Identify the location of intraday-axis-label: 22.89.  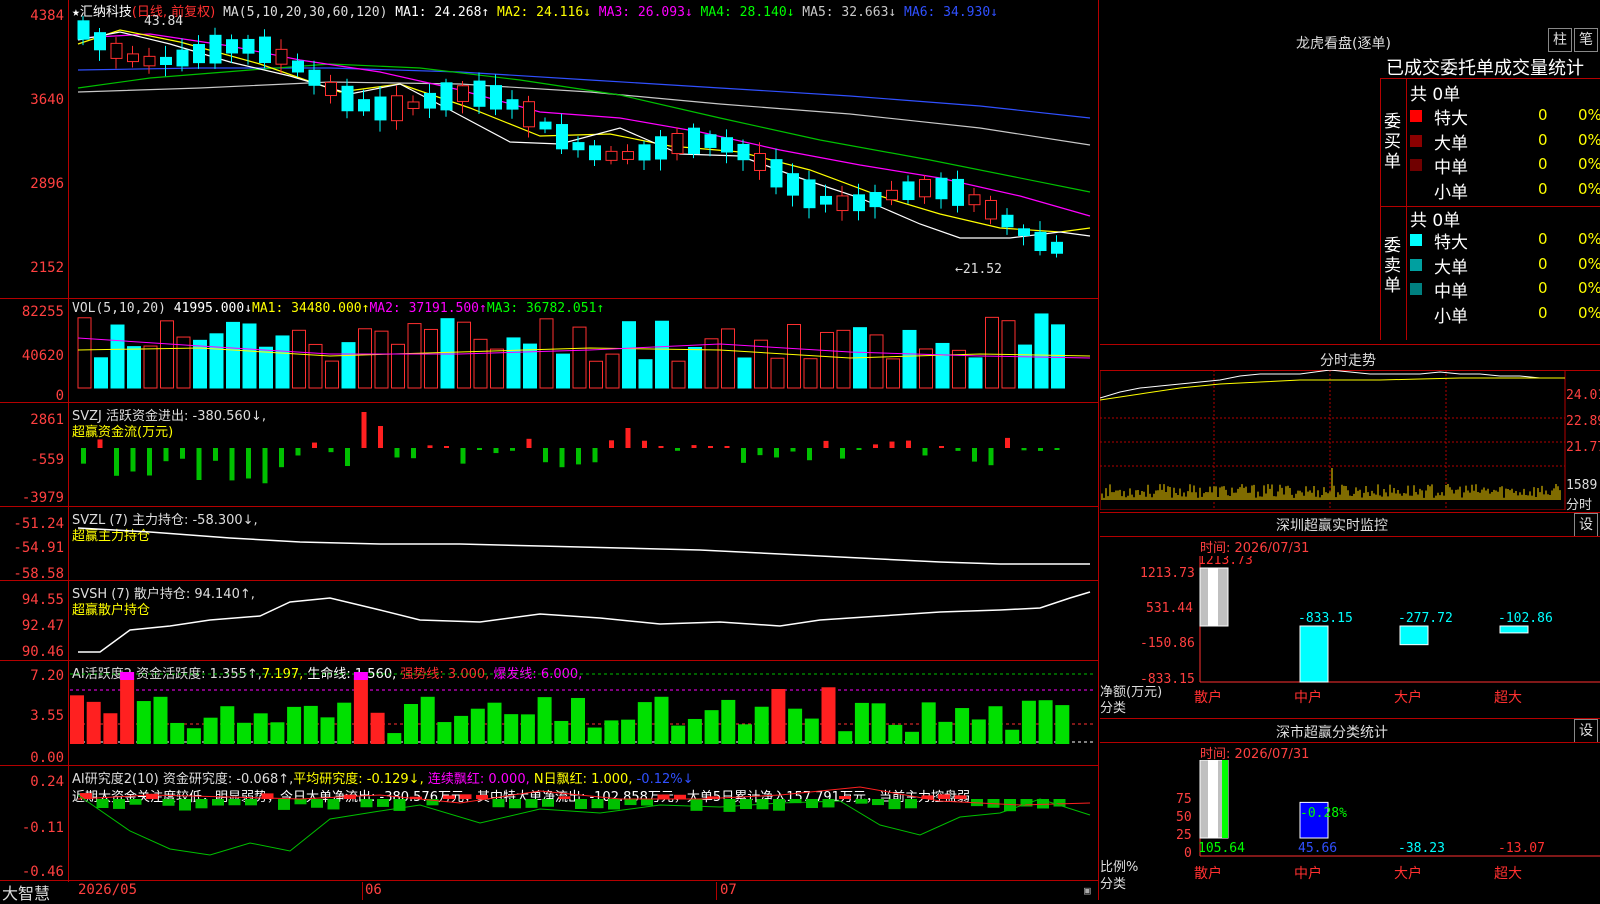
(1583, 421).